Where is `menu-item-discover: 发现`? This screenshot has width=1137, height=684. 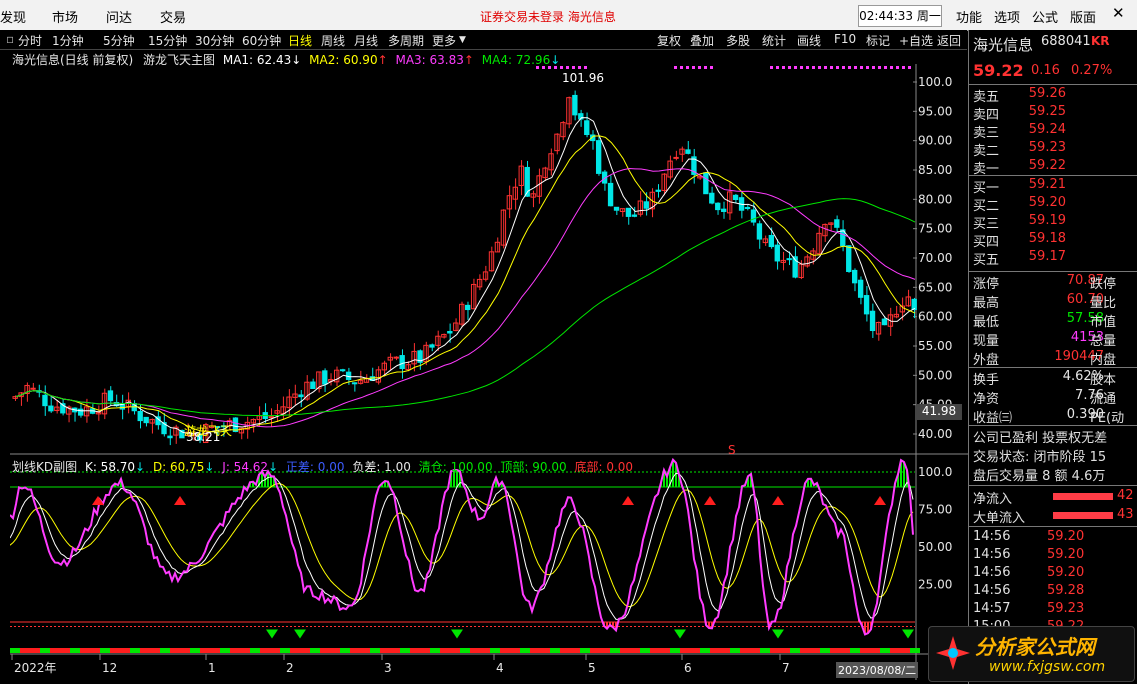
menu-item-discover: 发现 is located at coordinates (13, 16).